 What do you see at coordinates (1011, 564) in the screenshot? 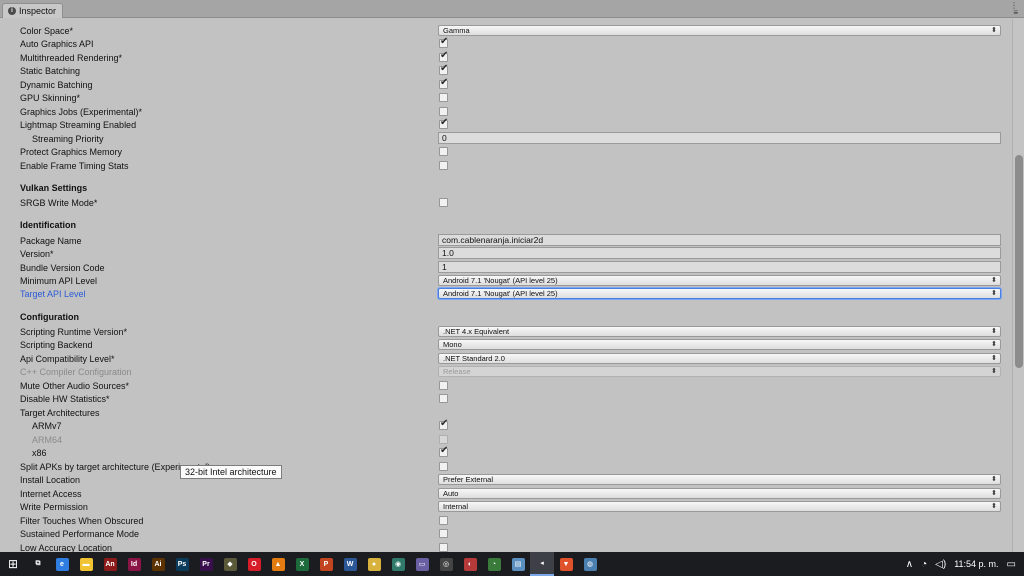
I see `notifications-icon: ▭` at bounding box center [1011, 564].